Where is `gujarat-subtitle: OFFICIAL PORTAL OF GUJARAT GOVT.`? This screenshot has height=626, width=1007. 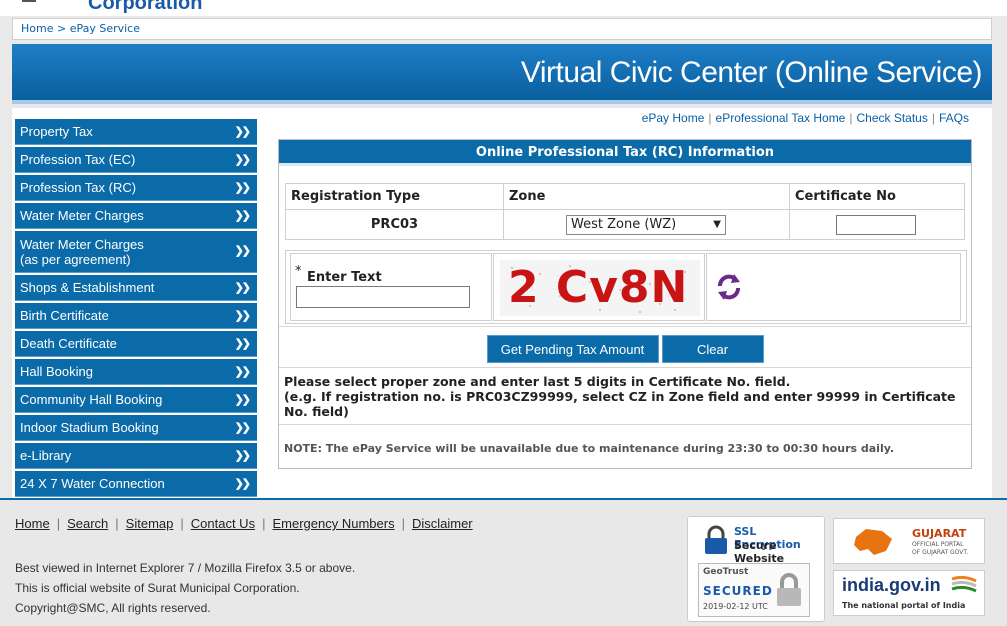 gujarat-subtitle: OFFICIAL PORTAL OF GUJARAT GOVT. is located at coordinates (940, 549).